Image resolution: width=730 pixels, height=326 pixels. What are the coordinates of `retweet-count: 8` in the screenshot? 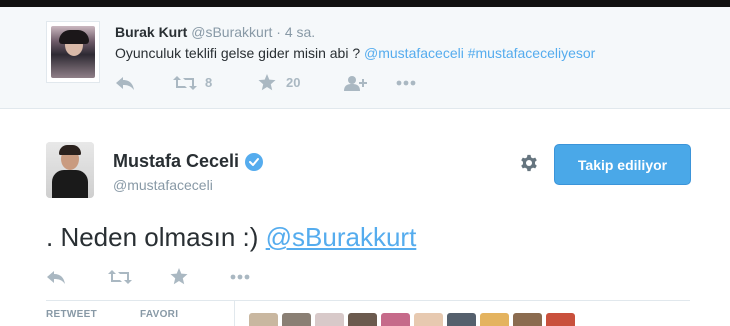 It's located at (209, 82).